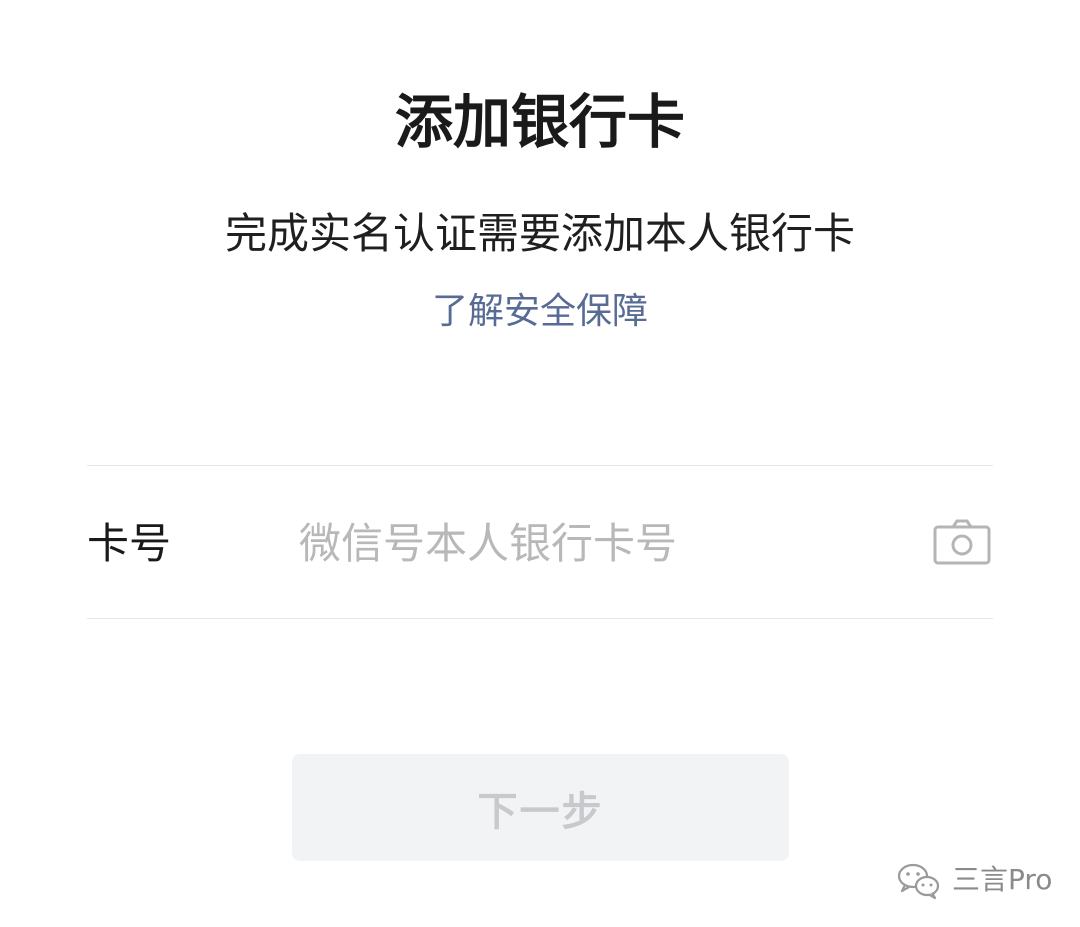 The height and width of the screenshot is (927, 1080). I want to click on page-title: 添加银行卡, so click(539, 122).